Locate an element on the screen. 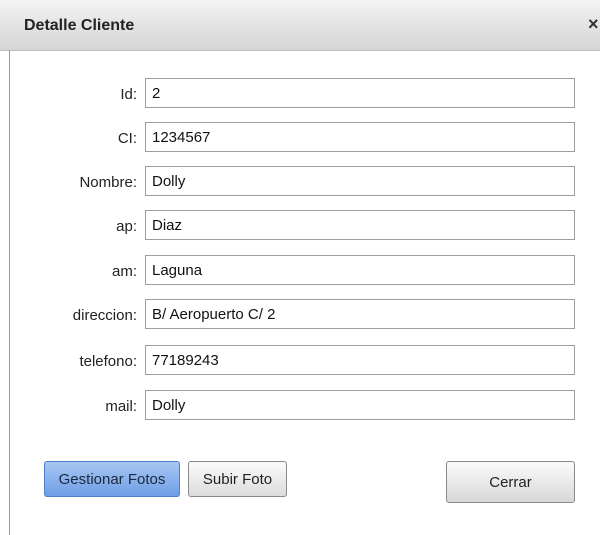 This screenshot has height=535, width=600. field-row-mail: mail: is located at coordinates (300, 406).